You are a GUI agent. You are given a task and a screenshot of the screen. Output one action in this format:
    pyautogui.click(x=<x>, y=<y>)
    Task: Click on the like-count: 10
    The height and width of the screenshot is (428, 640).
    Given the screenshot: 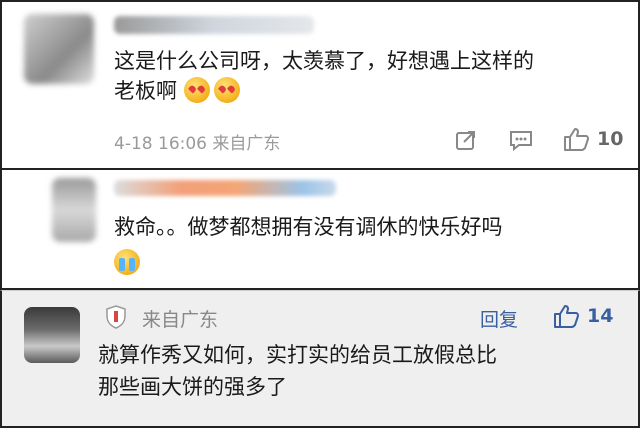 What is the action you would take?
    pyautogui.click(x=610, y=139)
    